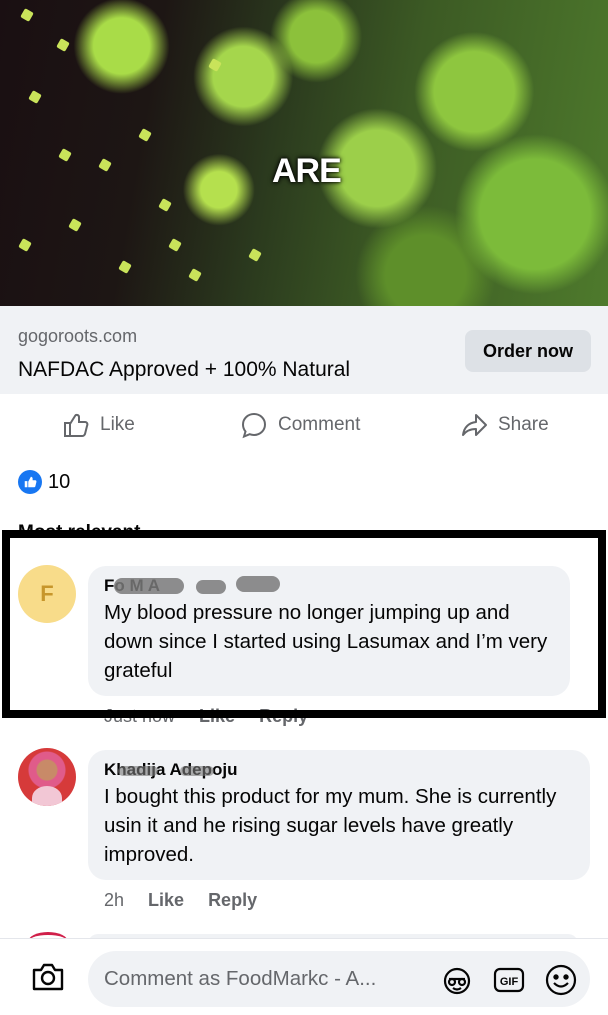 This screenshot has height=1015, width=608. Describe the element at coordinates (44, 482) in the screenshot. I see `reaction-summary: 10` at that location.